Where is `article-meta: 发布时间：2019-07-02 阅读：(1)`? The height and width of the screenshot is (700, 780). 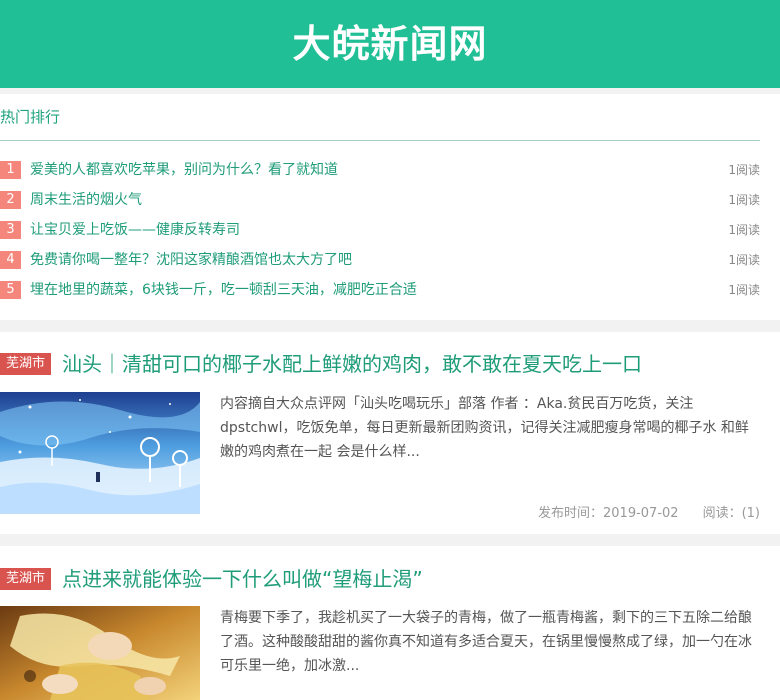 article-meta: 发布时间：2019-07-02 阅读：(1) is located at coordinates (649, 514).